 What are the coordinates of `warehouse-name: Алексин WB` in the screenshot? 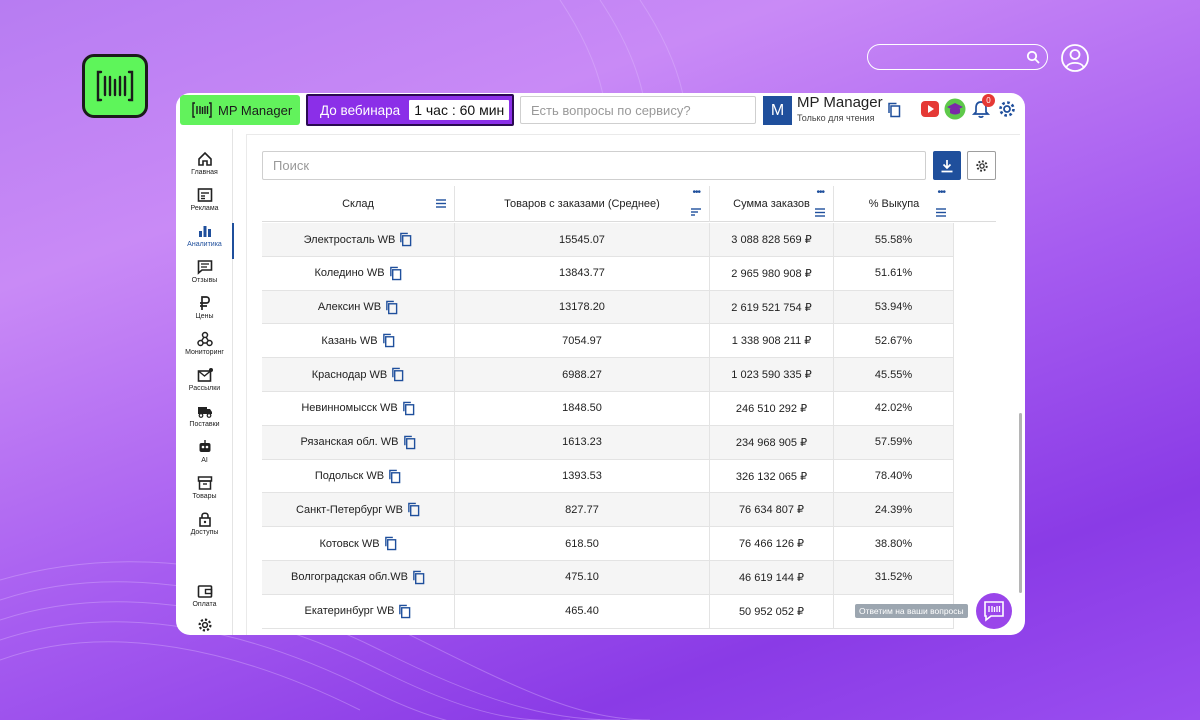 It's located at (349, 307).